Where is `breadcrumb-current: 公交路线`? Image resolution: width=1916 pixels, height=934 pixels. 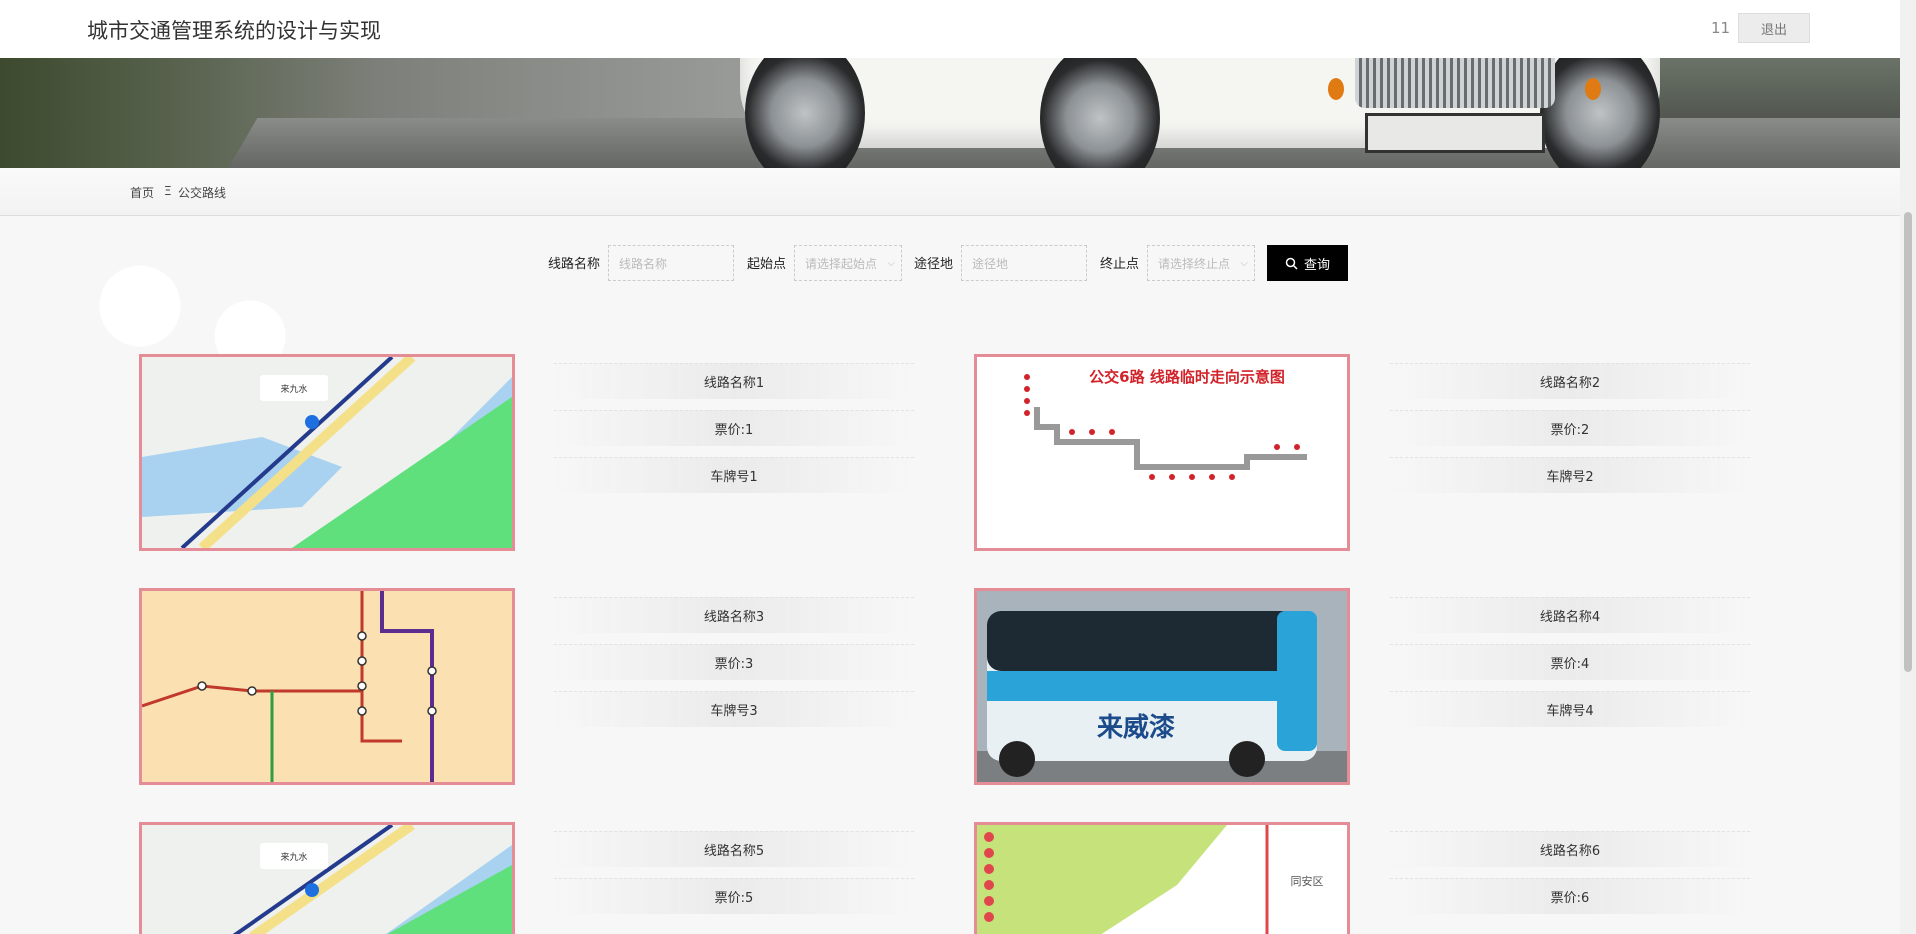
breadcrumb-current: 公交路线 is located at coordinates (202, 193).